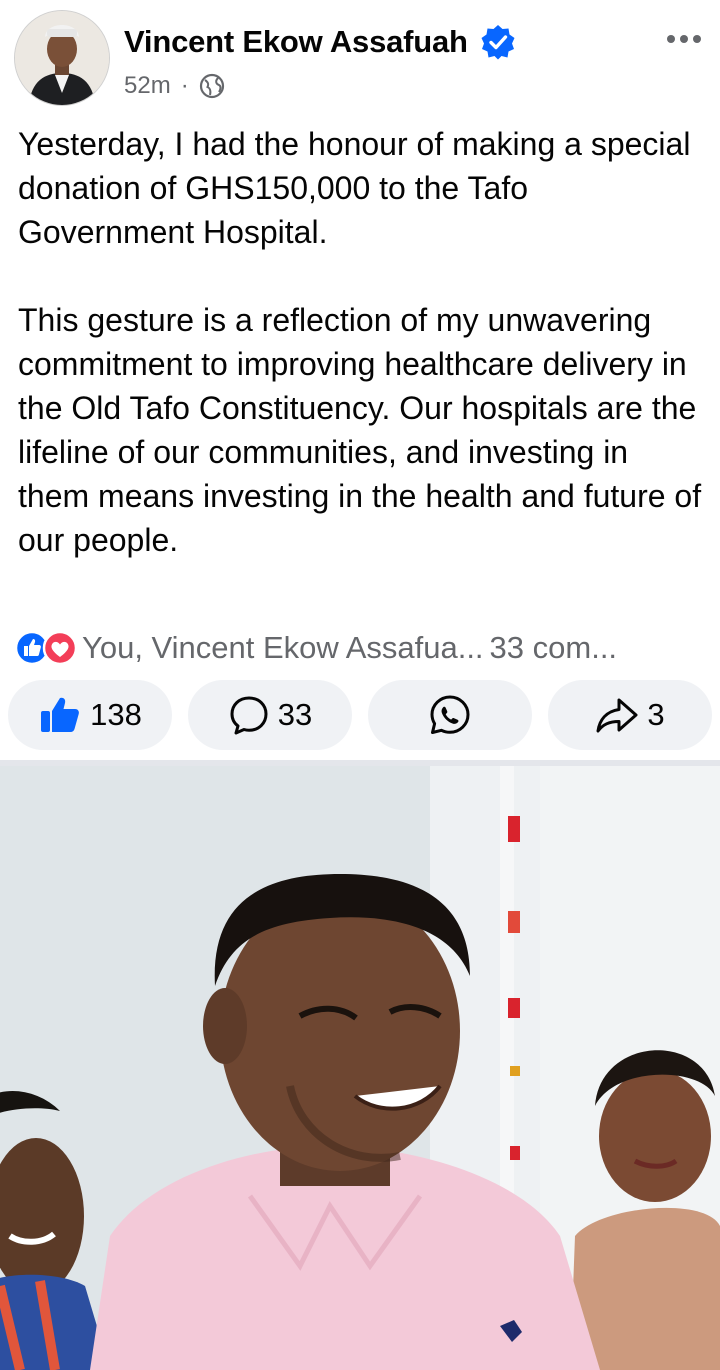 This screenshot has height=1370, width=720. I want to click on whatsapp-icon, so click(450, 714).